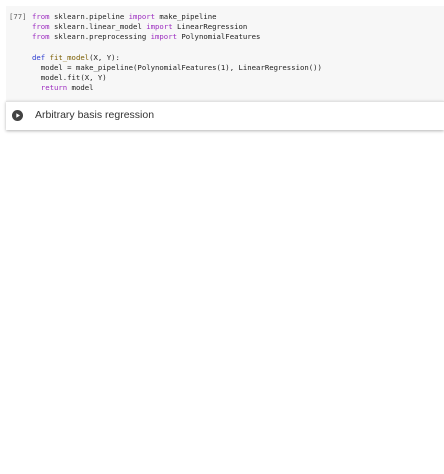  Describe the element at coordinates (186, 16) in the screenshot. I see `code-token: make_pipeline` at that location.